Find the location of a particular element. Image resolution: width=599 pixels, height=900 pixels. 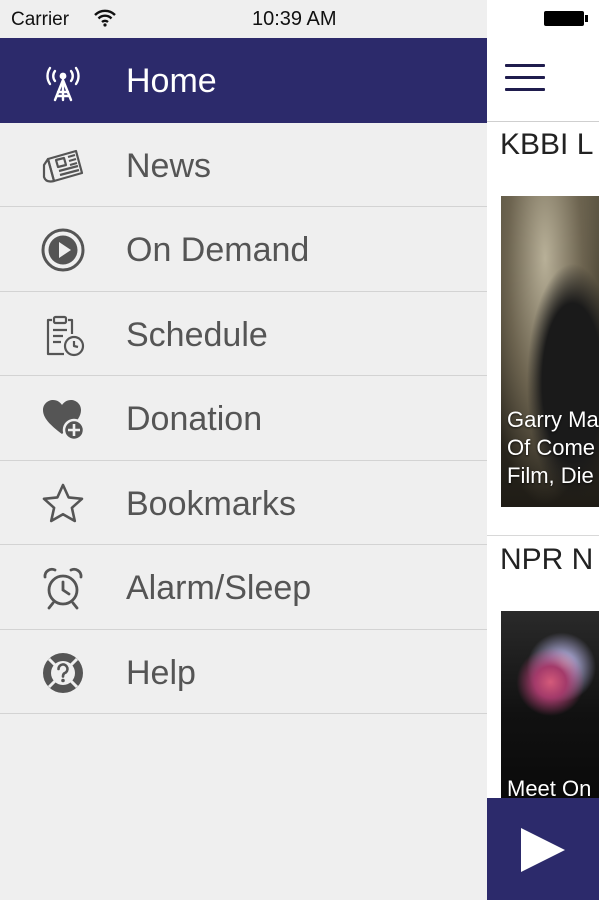

player-bar is located at coordinates (543, 849).